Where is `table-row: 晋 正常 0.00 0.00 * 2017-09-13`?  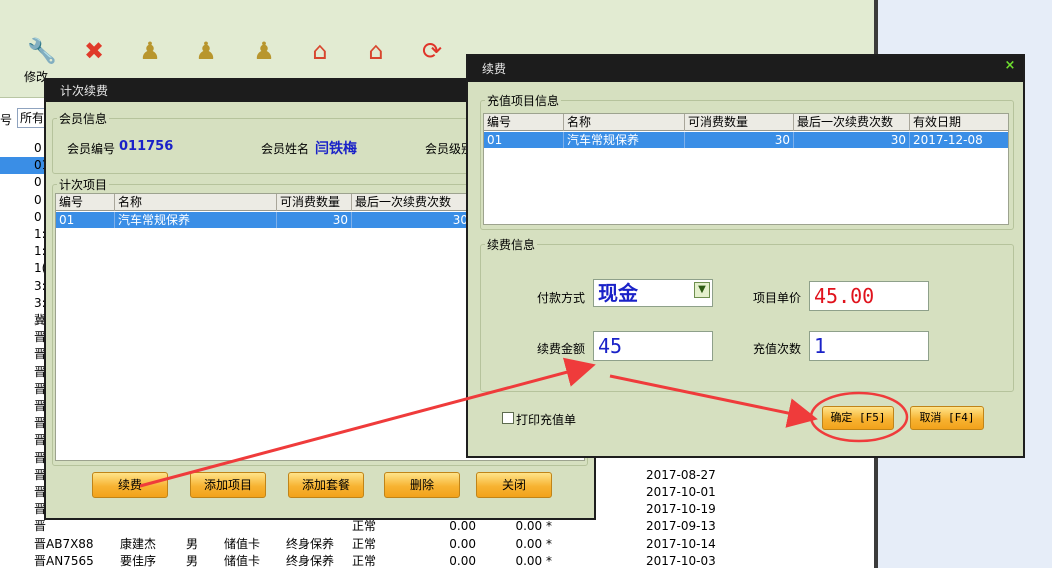 table-row: 晋 正常 0.00 0.00 * 2017-09-13 is located at coordinates (437, 526).